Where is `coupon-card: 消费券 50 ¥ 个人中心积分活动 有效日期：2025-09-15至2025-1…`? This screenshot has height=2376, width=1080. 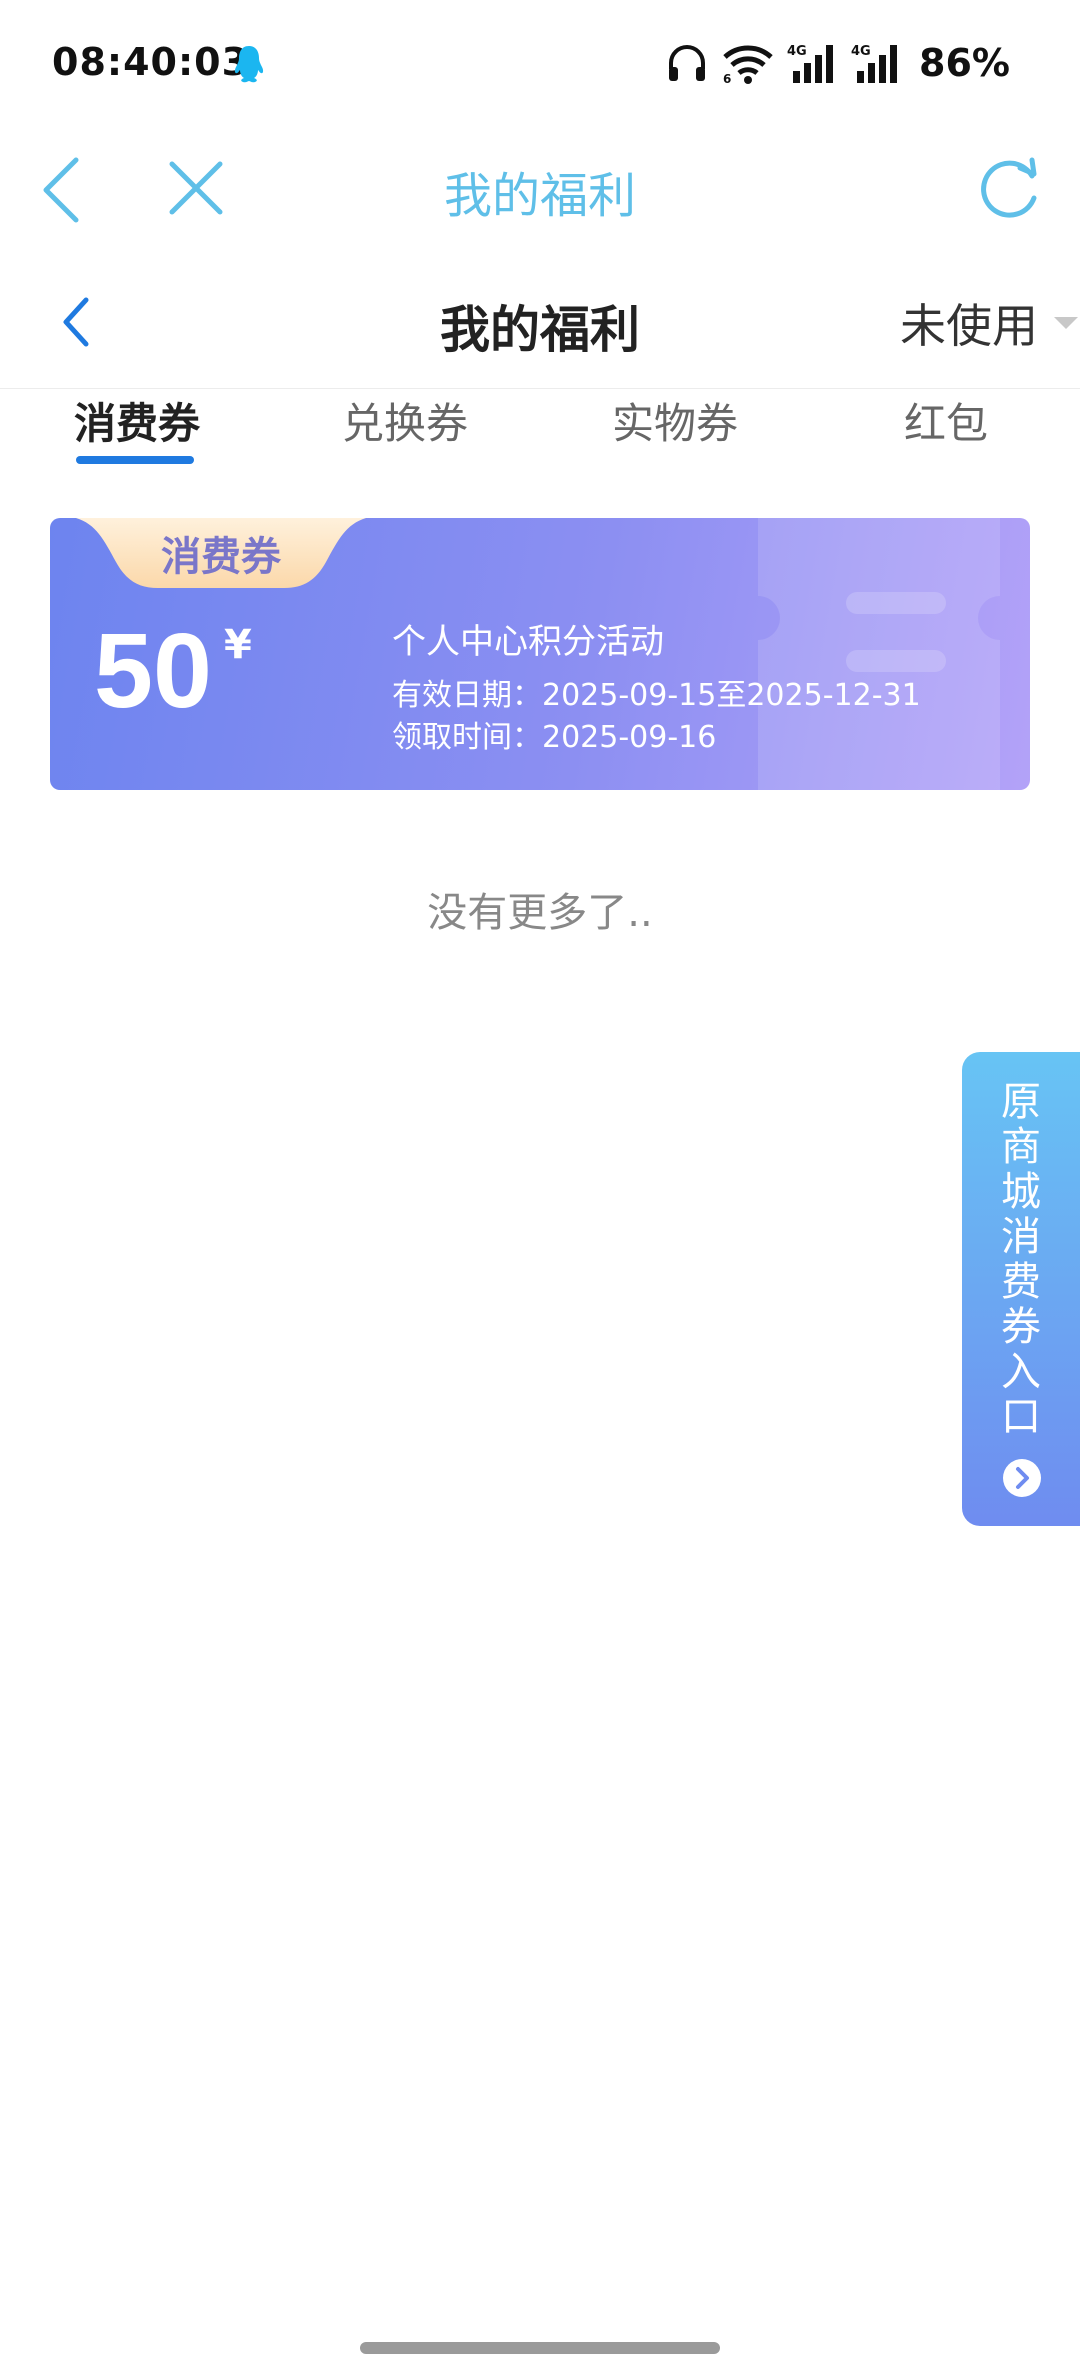
coupon-card: 消费券 50 ¥ 个人中心积分活动 有效日期：2025-09-15至2025-1… is located at coordinates (540, 654).